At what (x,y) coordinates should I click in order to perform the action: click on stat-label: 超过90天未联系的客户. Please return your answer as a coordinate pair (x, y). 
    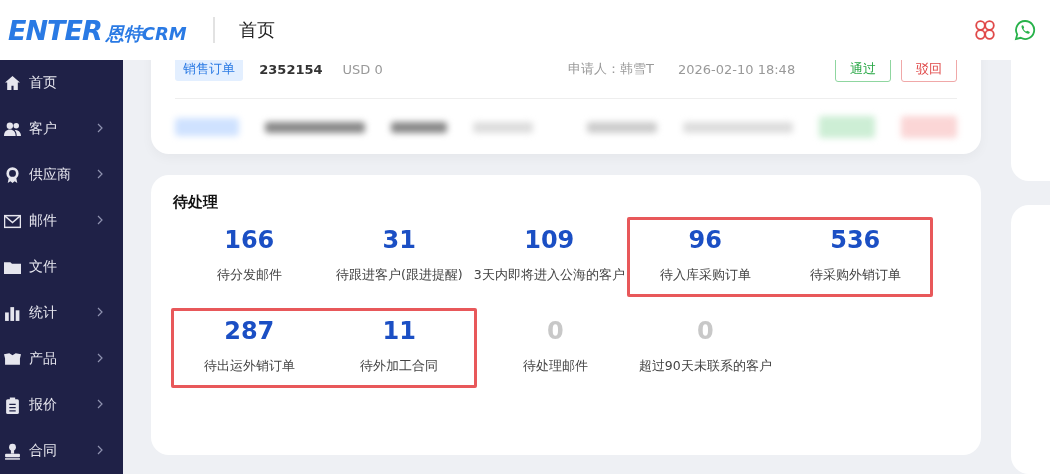
    Looking at the image, I should click on (705, 366).